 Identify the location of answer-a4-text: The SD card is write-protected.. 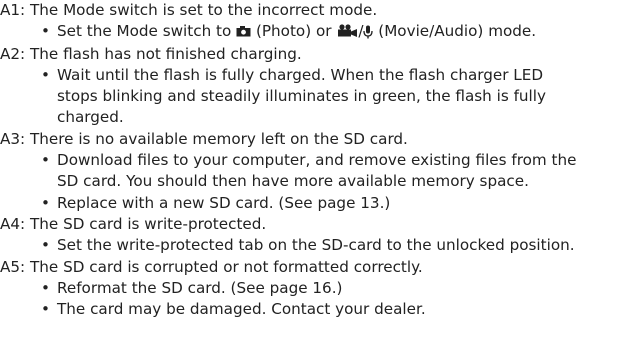
(148, 223).